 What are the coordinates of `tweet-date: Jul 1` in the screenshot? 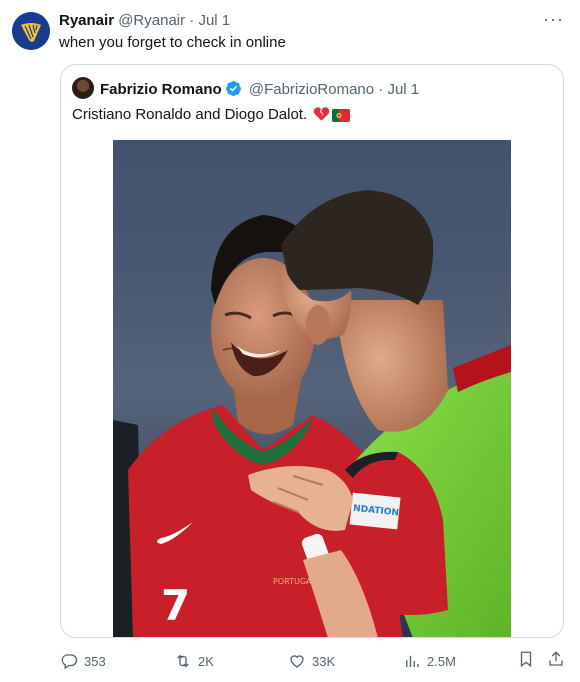 It's located at (214, 20).